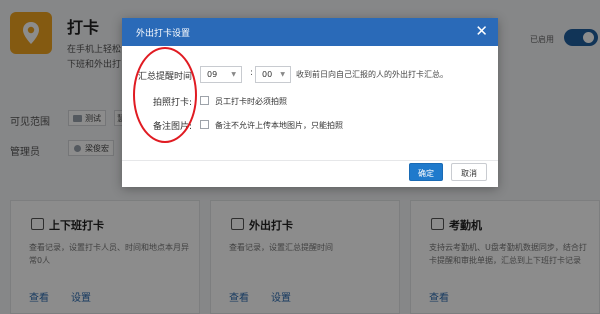 The height and width of the screenshot is (314, 600). I want to click on photo-required-label: 员工打卡时必须拍照, so click(251, 101).